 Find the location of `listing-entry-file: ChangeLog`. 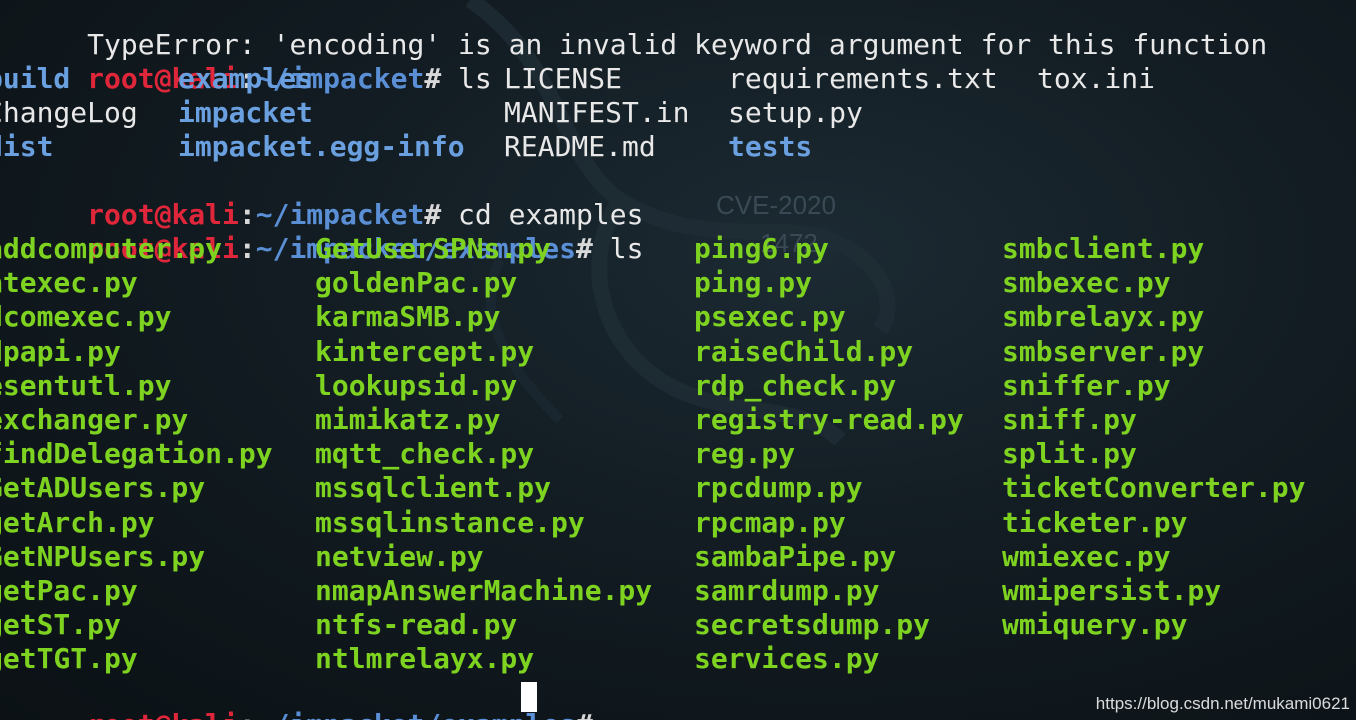

listing-entry-file: ChangeLog is located at coordinates (69, 112).